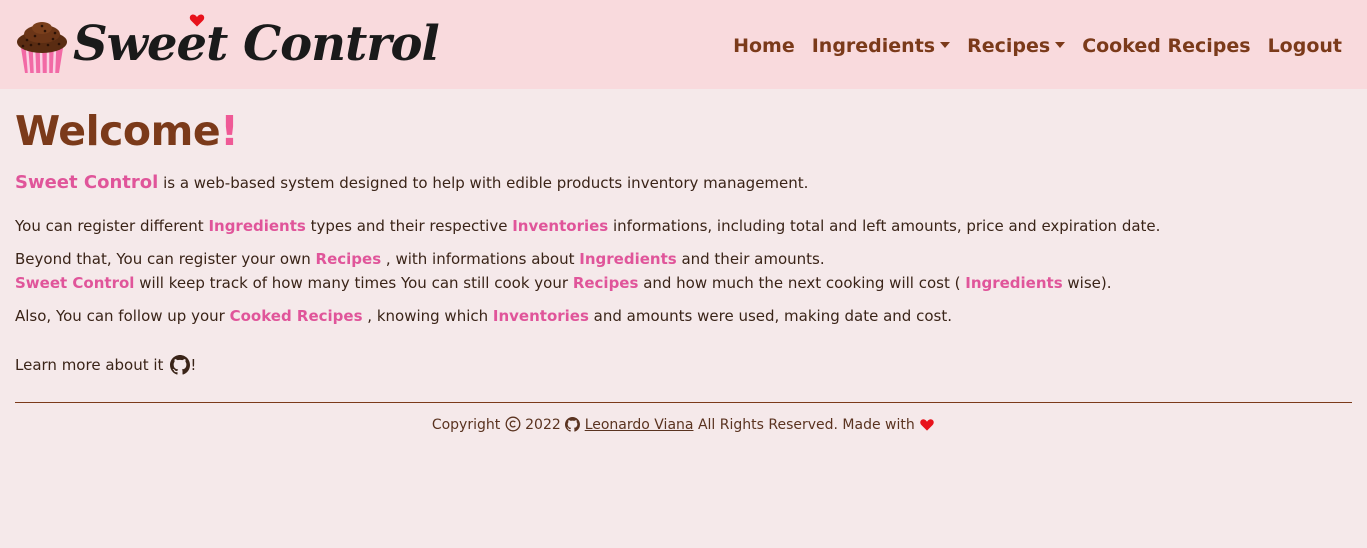 The width and height of the screenshot is (1367, 548). I want to click on author-link: Leonardo Viana, so click(639, 425).